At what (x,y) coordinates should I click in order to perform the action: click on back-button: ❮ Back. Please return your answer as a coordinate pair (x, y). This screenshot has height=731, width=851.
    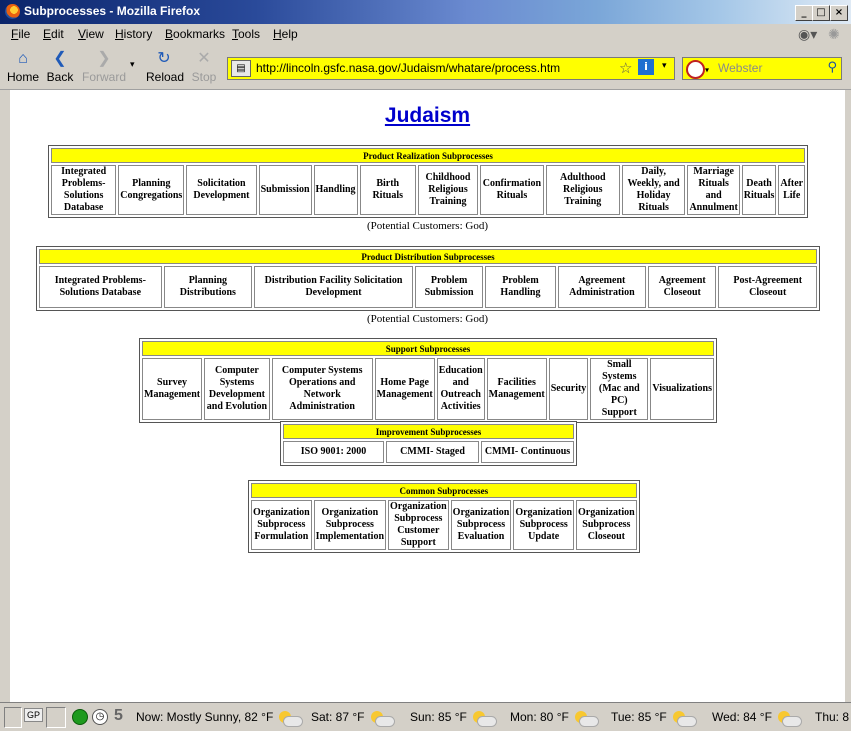
    Looking at the image, I should click on (60, 67).